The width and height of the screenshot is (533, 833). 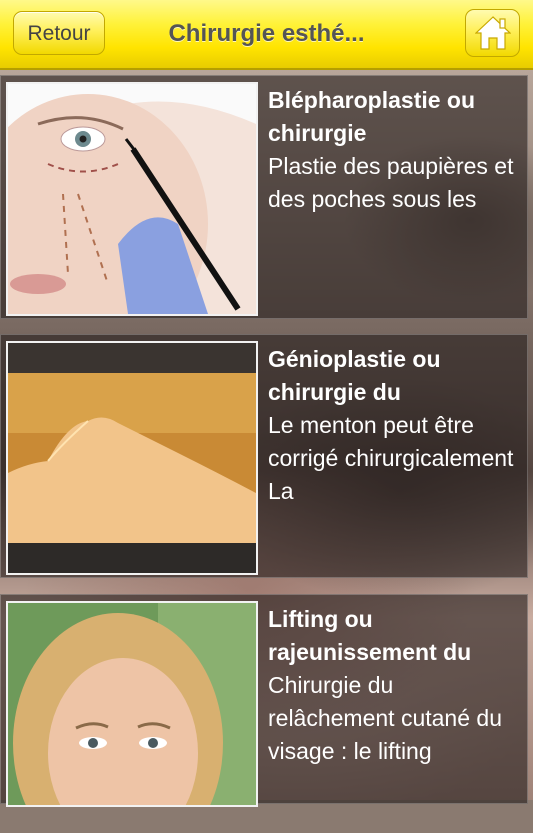 What do you see at coordinates (132, 199) in the screenshot?
I see `thumbnail-eye-surgery` at bounding box center [132, 199].